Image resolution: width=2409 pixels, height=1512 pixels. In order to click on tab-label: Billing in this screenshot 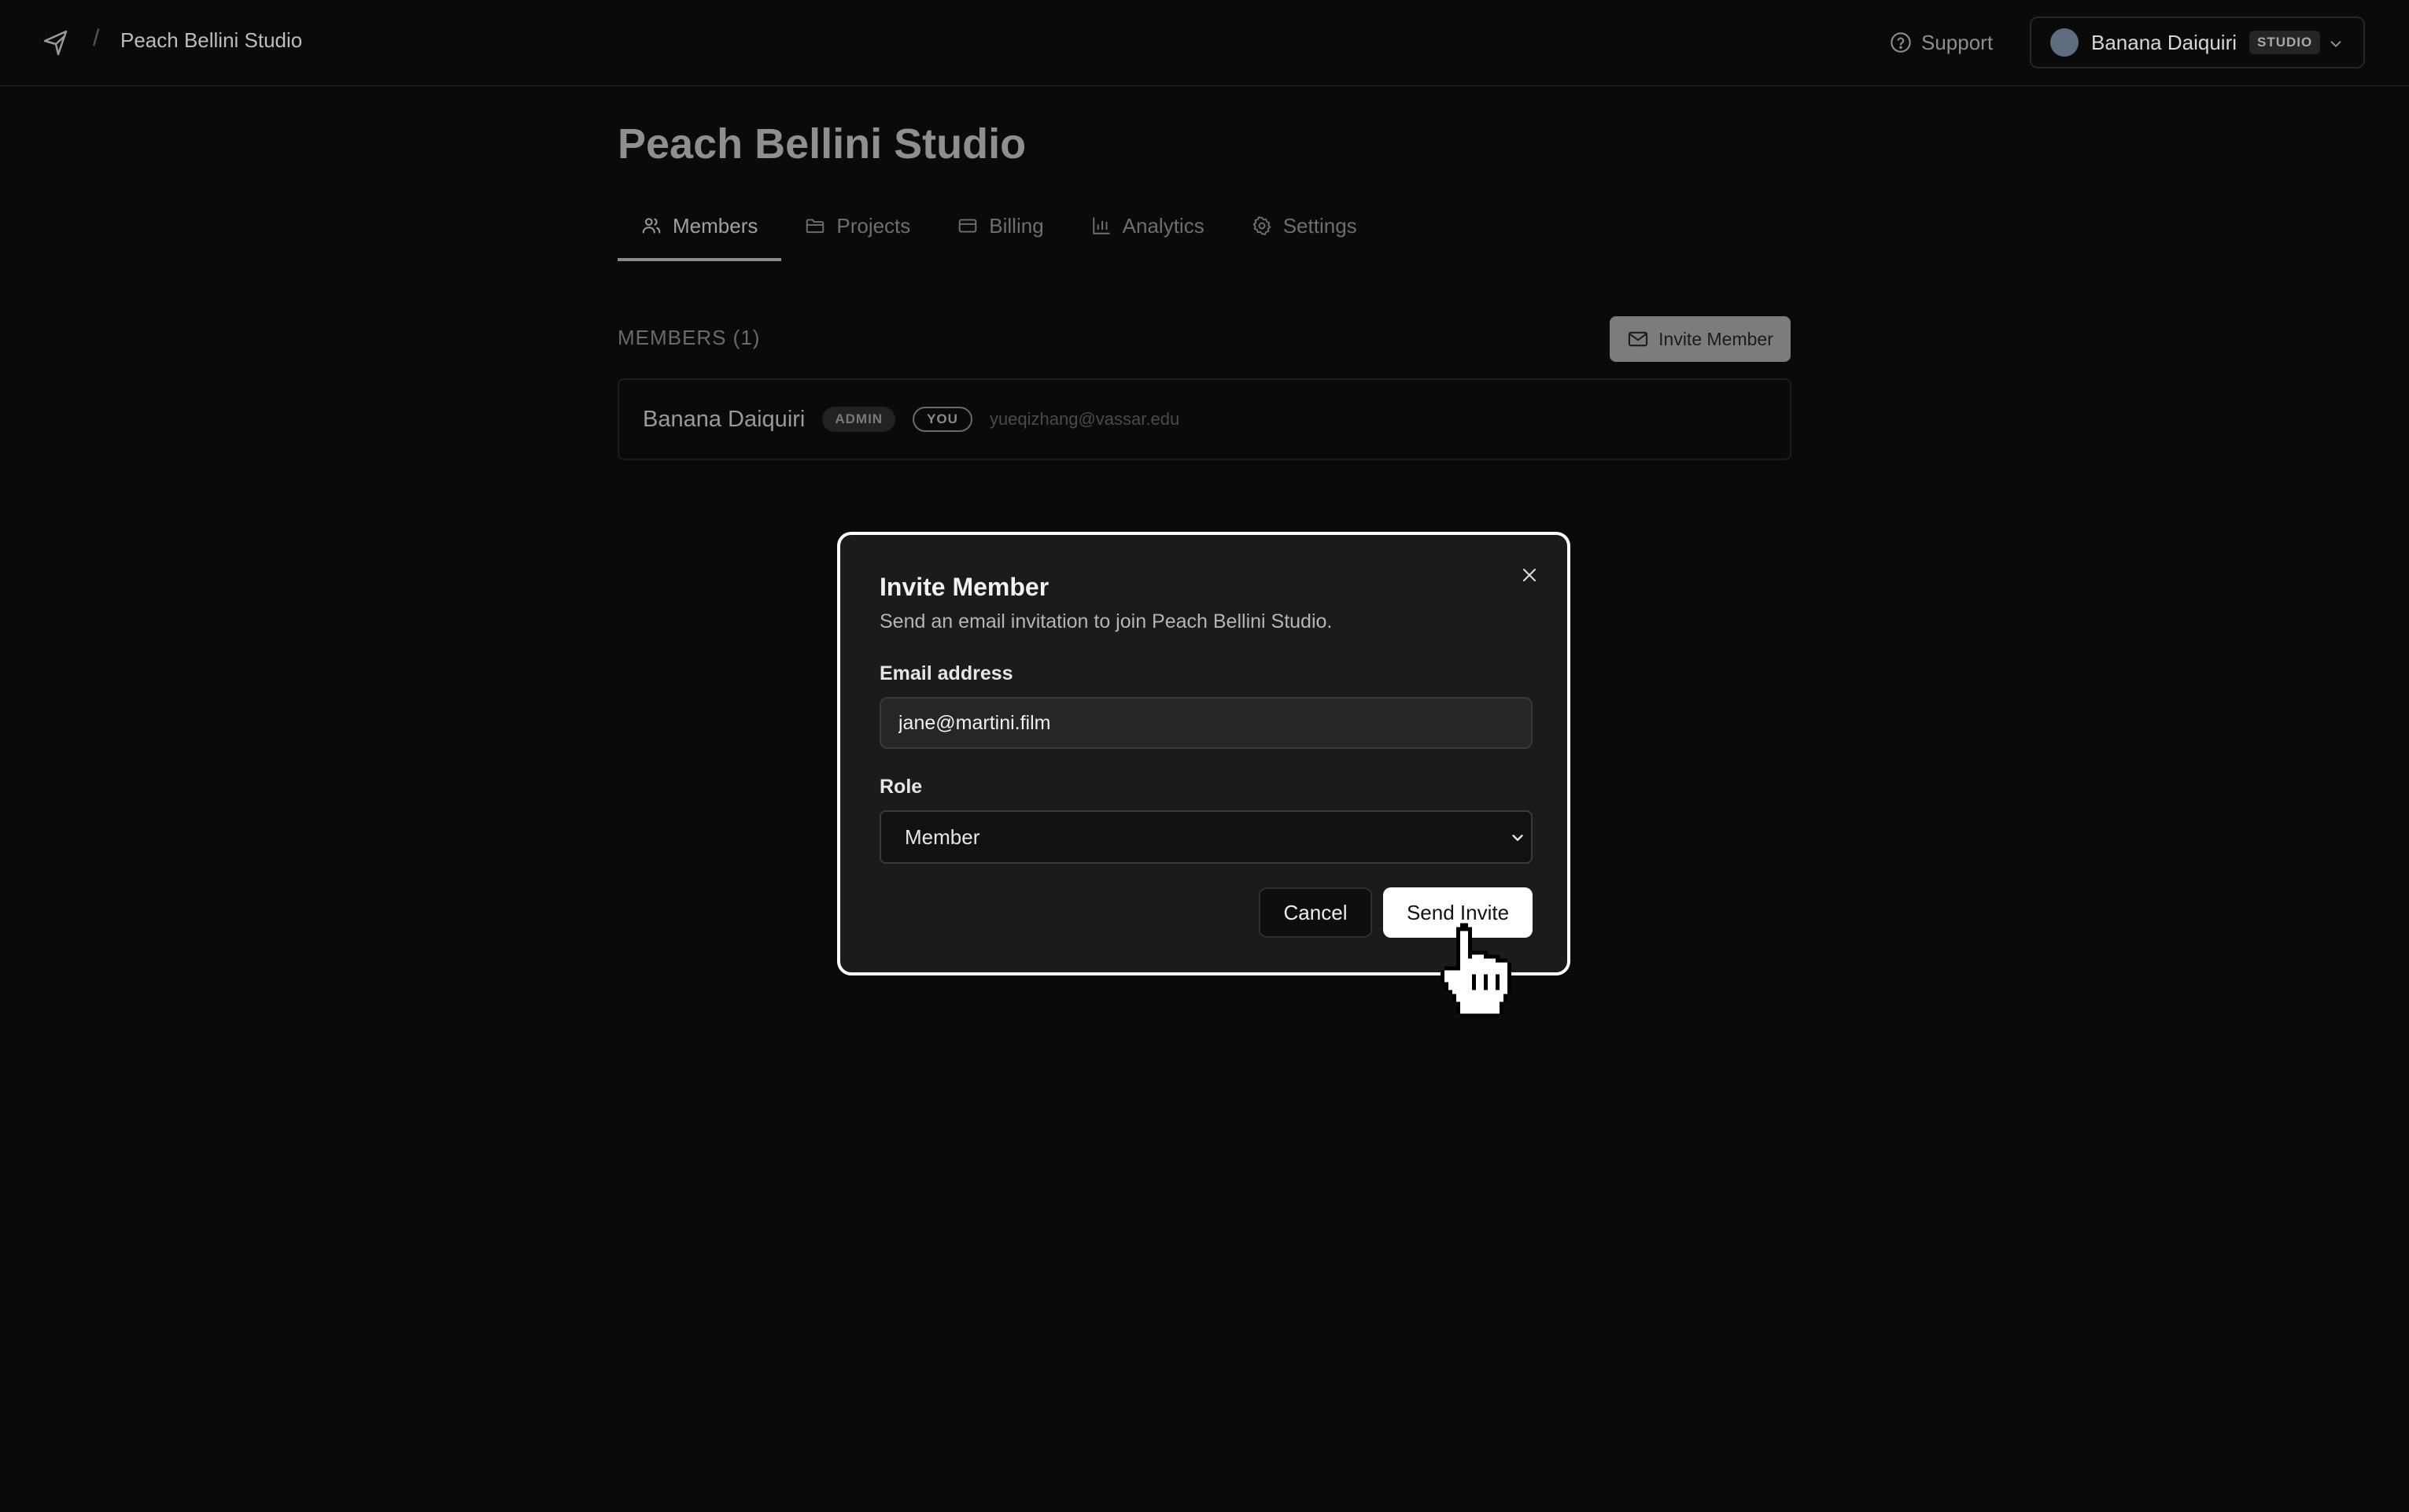, I will do `click(1016, 226)`.